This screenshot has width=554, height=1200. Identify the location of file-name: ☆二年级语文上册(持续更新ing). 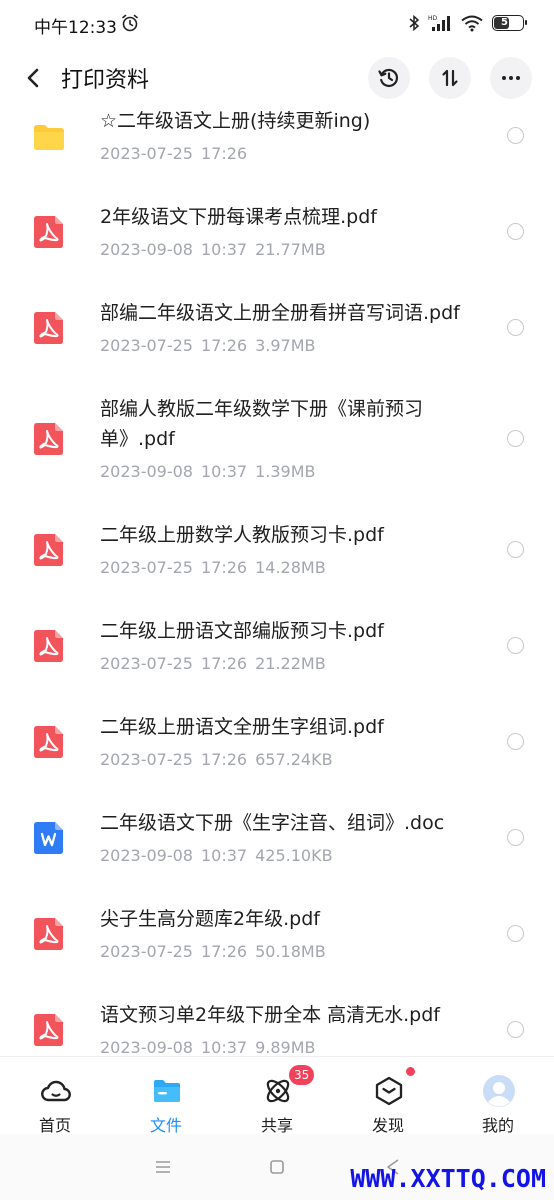
(235, 121).